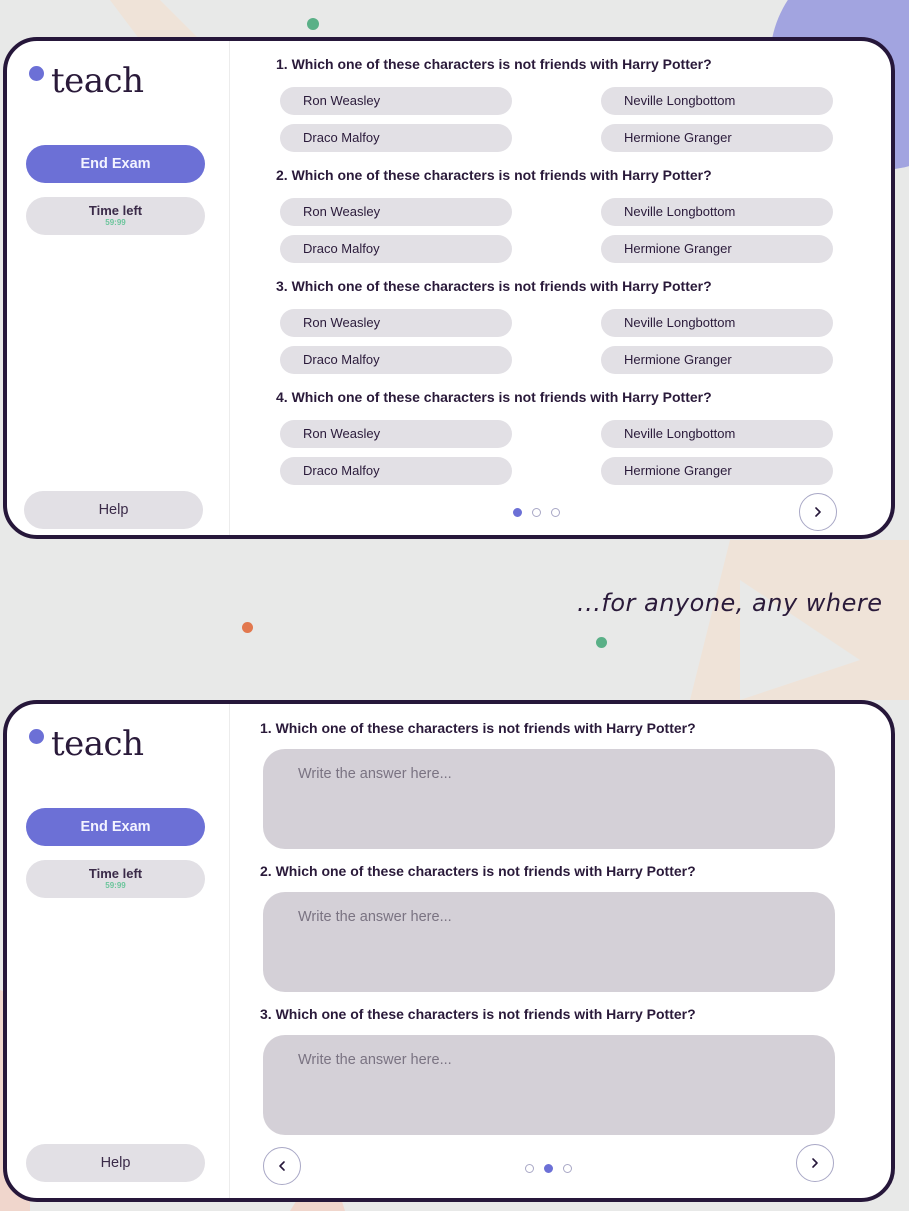 This screenshot has height=1211, width=909. I want to click on previous-page-button, so click(282, 1166).